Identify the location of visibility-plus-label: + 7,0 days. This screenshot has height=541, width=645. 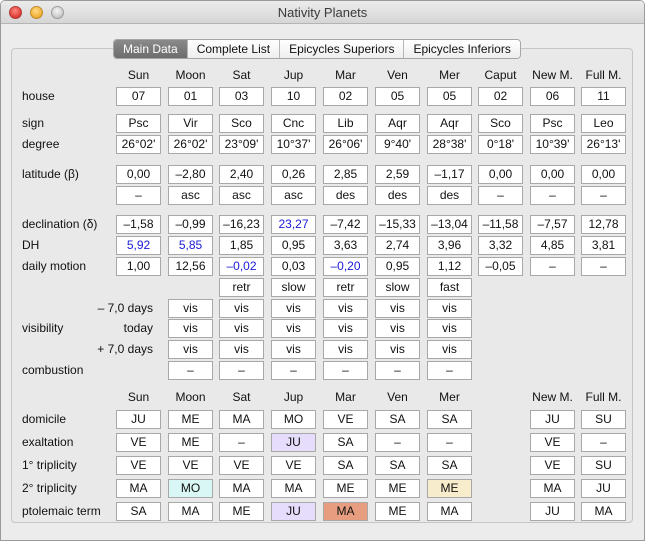
(125, 349).